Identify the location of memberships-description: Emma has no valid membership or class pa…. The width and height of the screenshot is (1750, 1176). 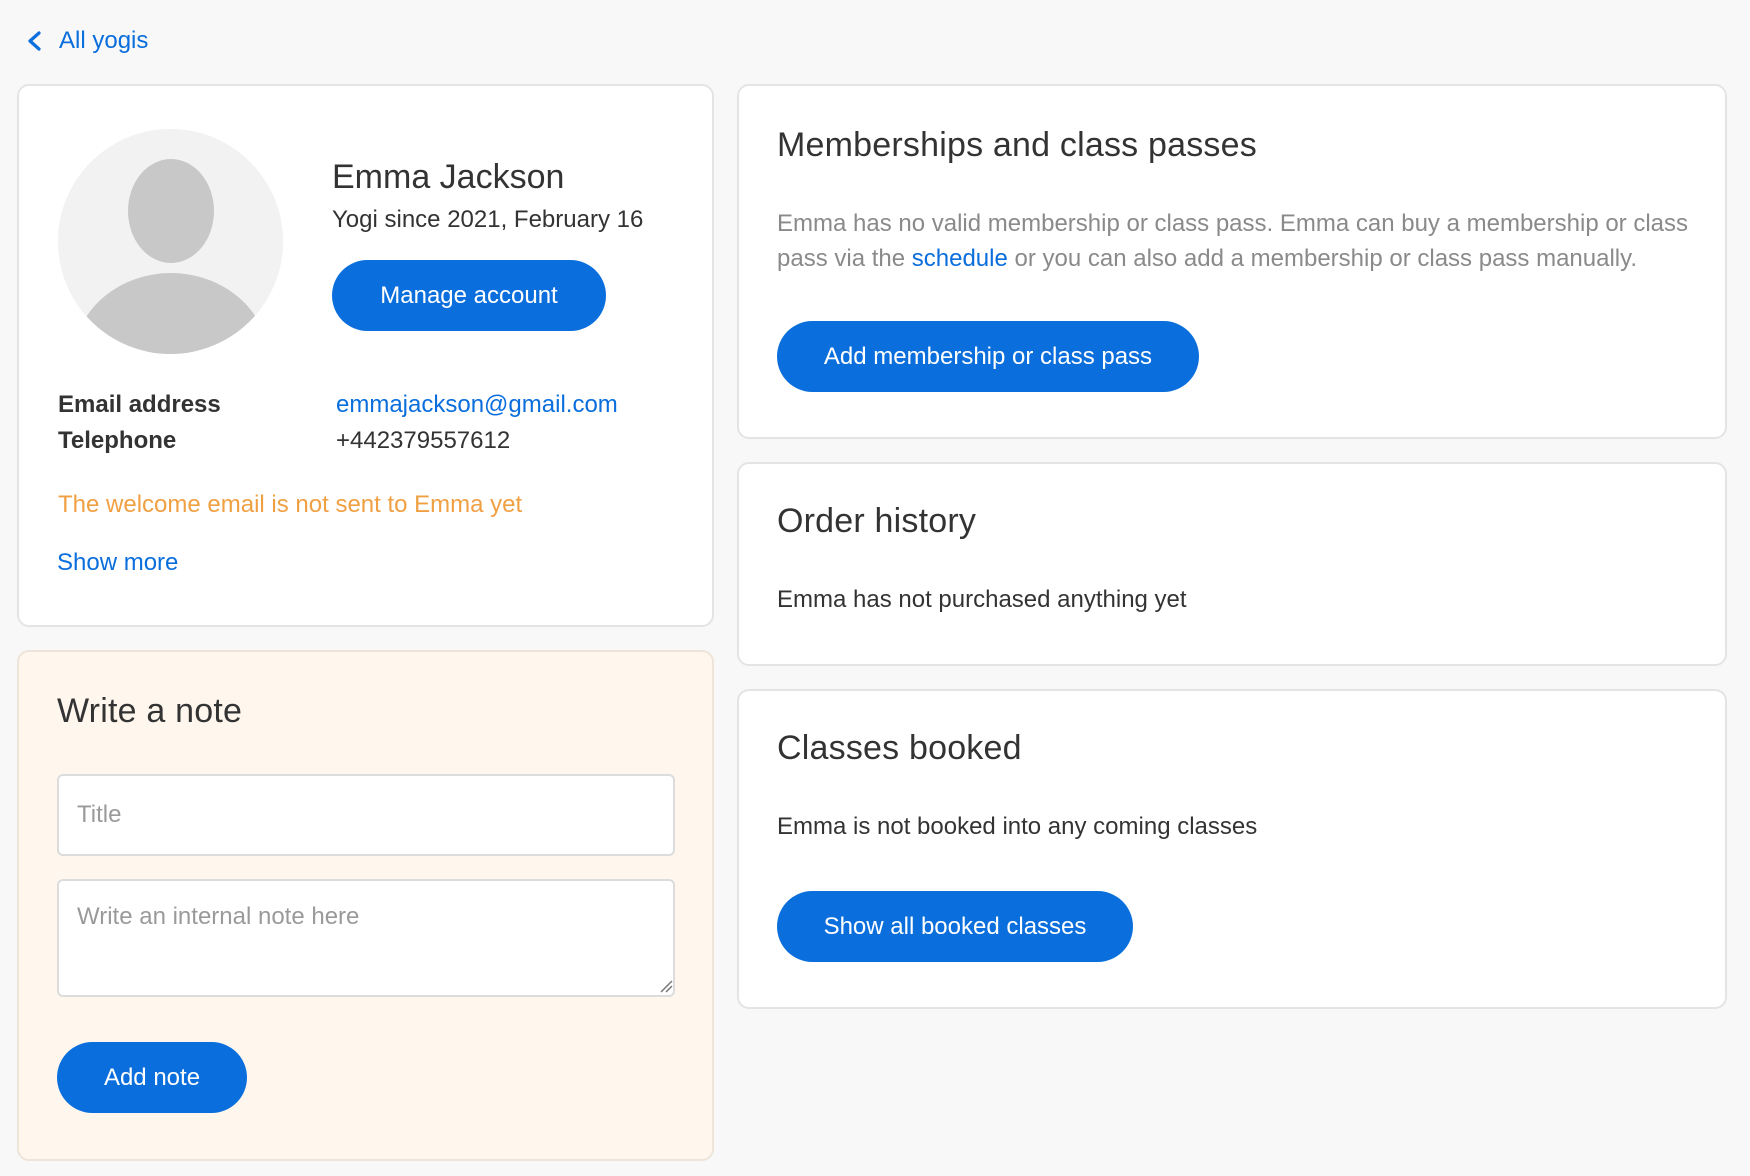
(1237, 241).